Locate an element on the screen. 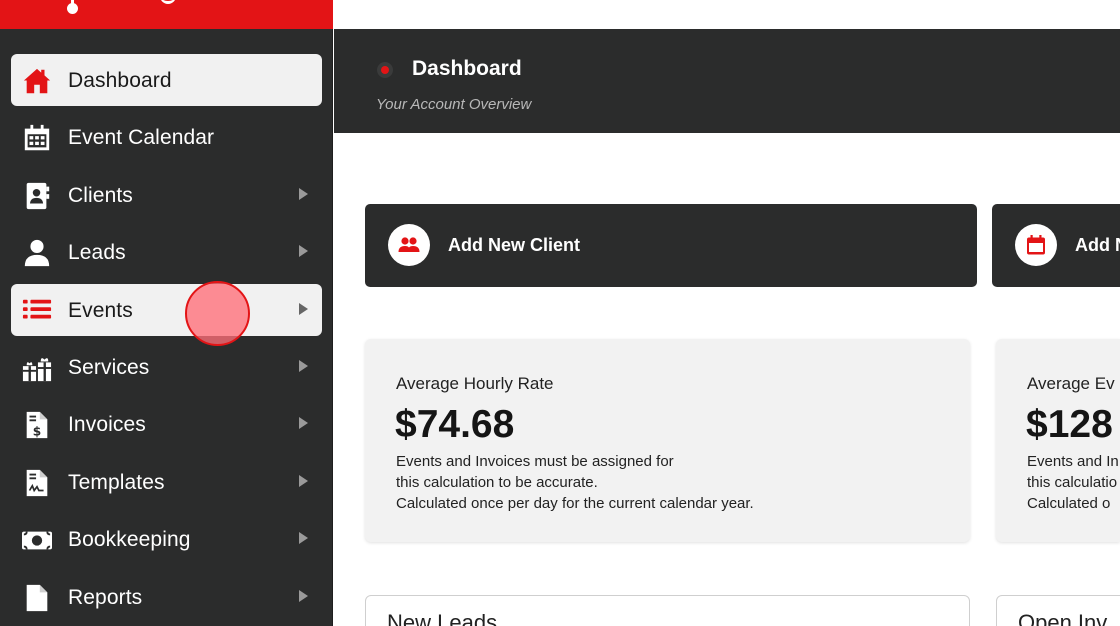 This screenshot has height=626, width=1120. gifts-icon is located at coordinates (37, 368).